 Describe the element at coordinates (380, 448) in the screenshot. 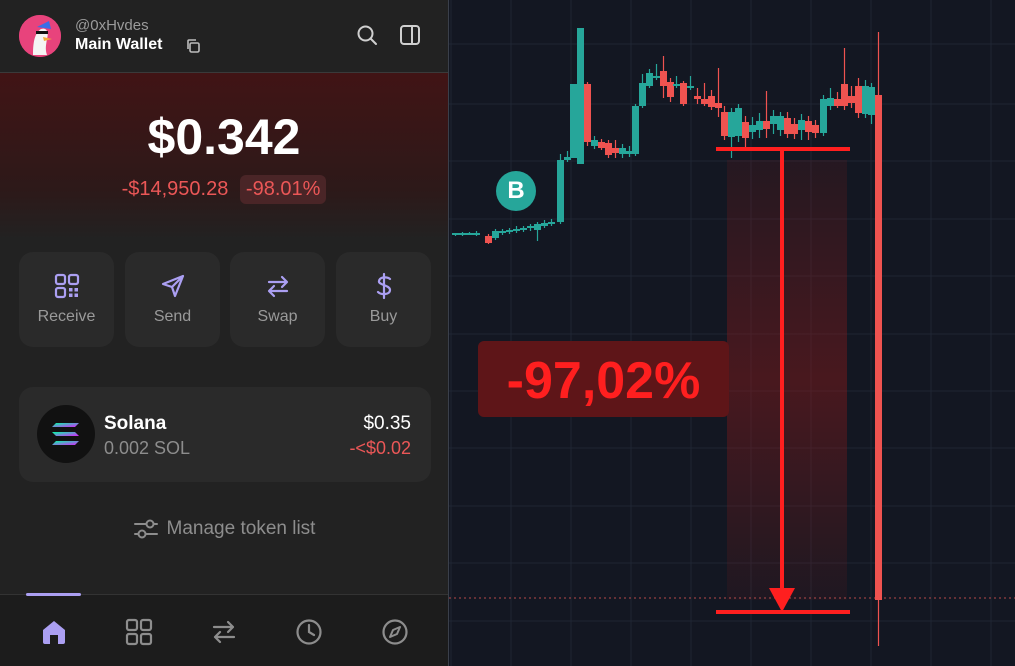

I see `token-change: -<$0.02` at that location.